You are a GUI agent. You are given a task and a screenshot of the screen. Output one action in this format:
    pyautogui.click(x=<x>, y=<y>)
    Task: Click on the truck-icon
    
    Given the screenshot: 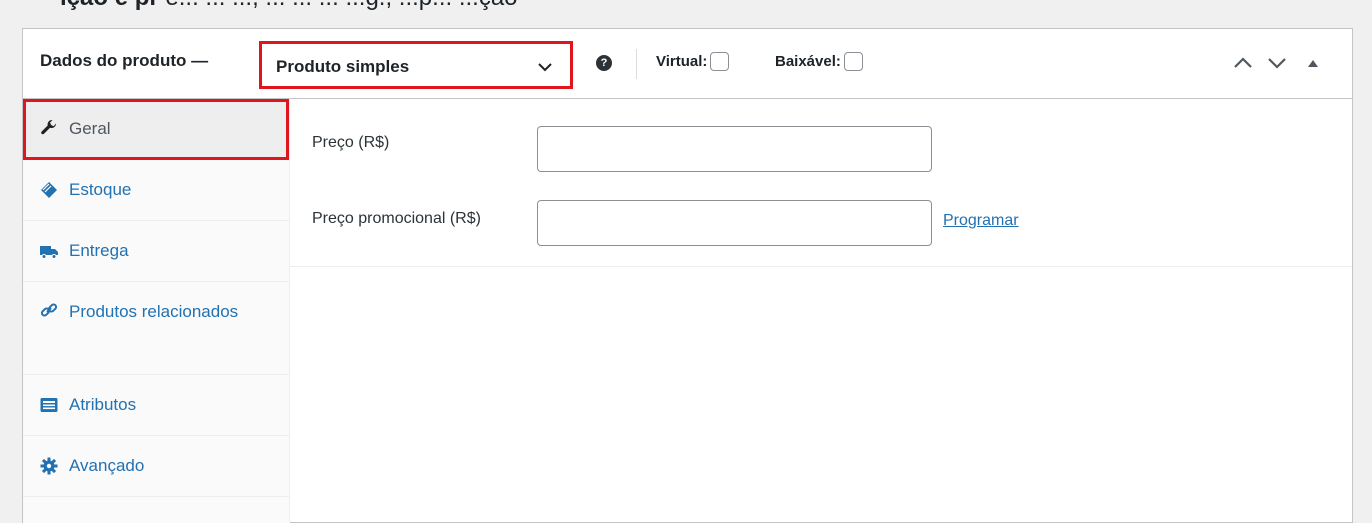 What is the action you would take?
    pyautogui.click(x=49, y=252)
    